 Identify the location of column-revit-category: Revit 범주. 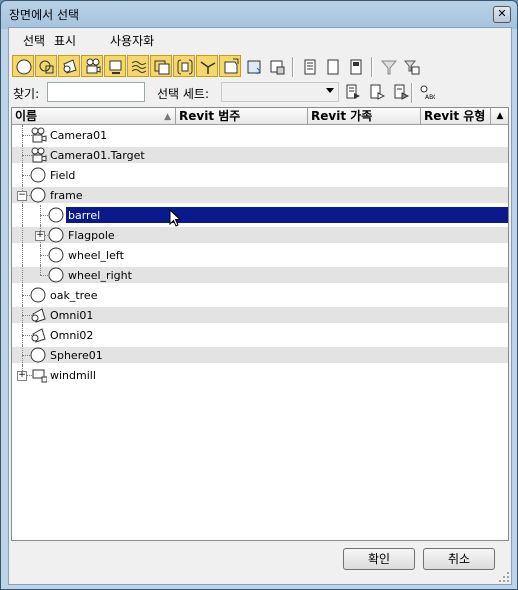
(242, 116).